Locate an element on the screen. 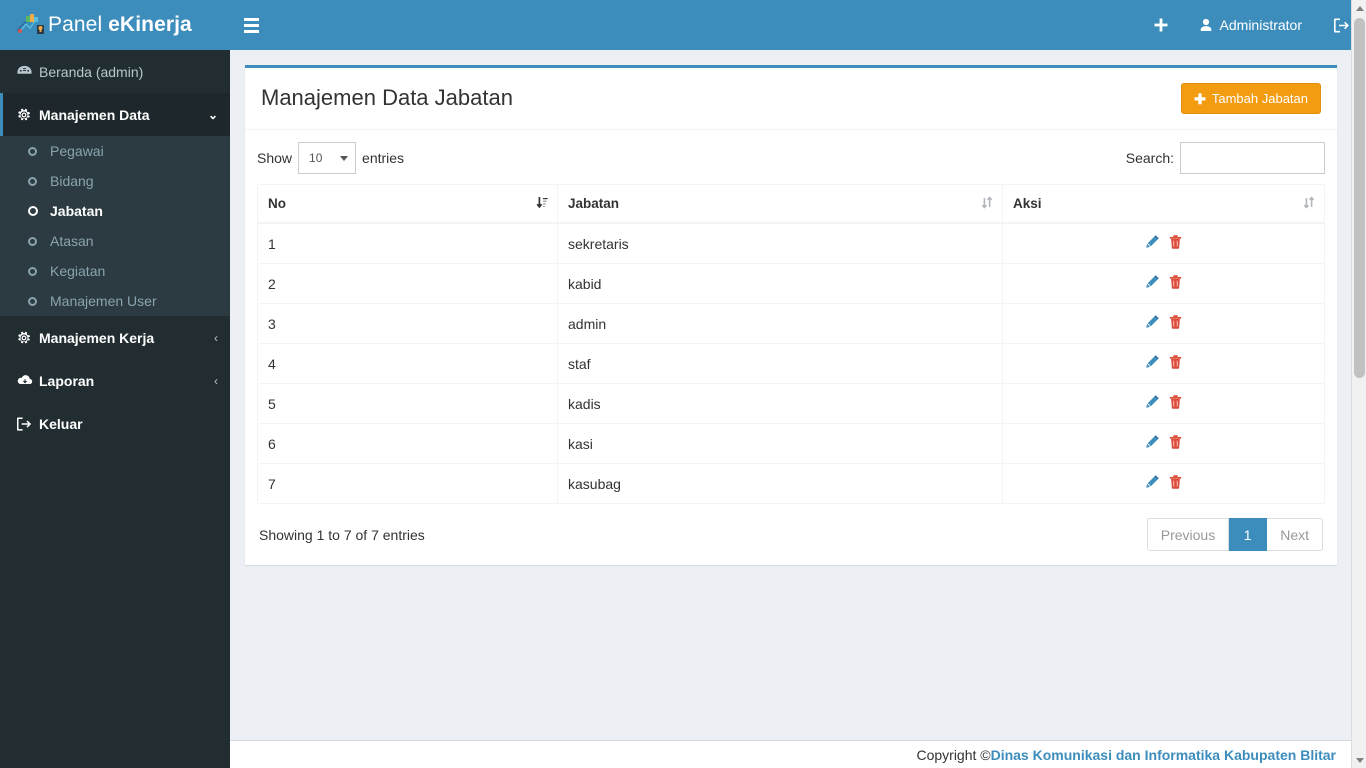 Image resolution: width=1366 pixels, height=768 pixels. sidebar-item-kegiatan: Kegiatan is located at coordinates (115, 271).